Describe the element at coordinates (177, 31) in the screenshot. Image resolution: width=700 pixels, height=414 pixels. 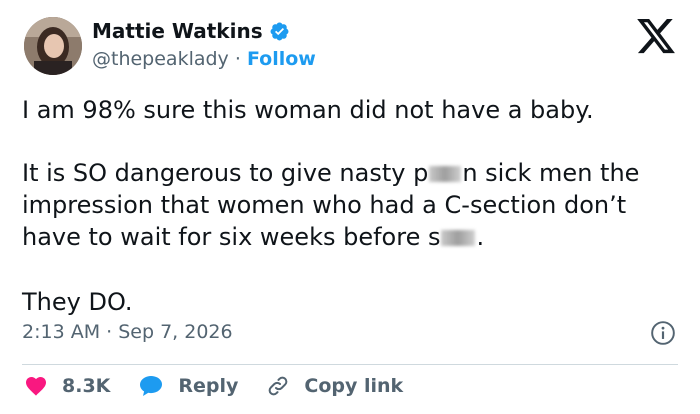
I see `display-name: Mattie Watkins` at that location.